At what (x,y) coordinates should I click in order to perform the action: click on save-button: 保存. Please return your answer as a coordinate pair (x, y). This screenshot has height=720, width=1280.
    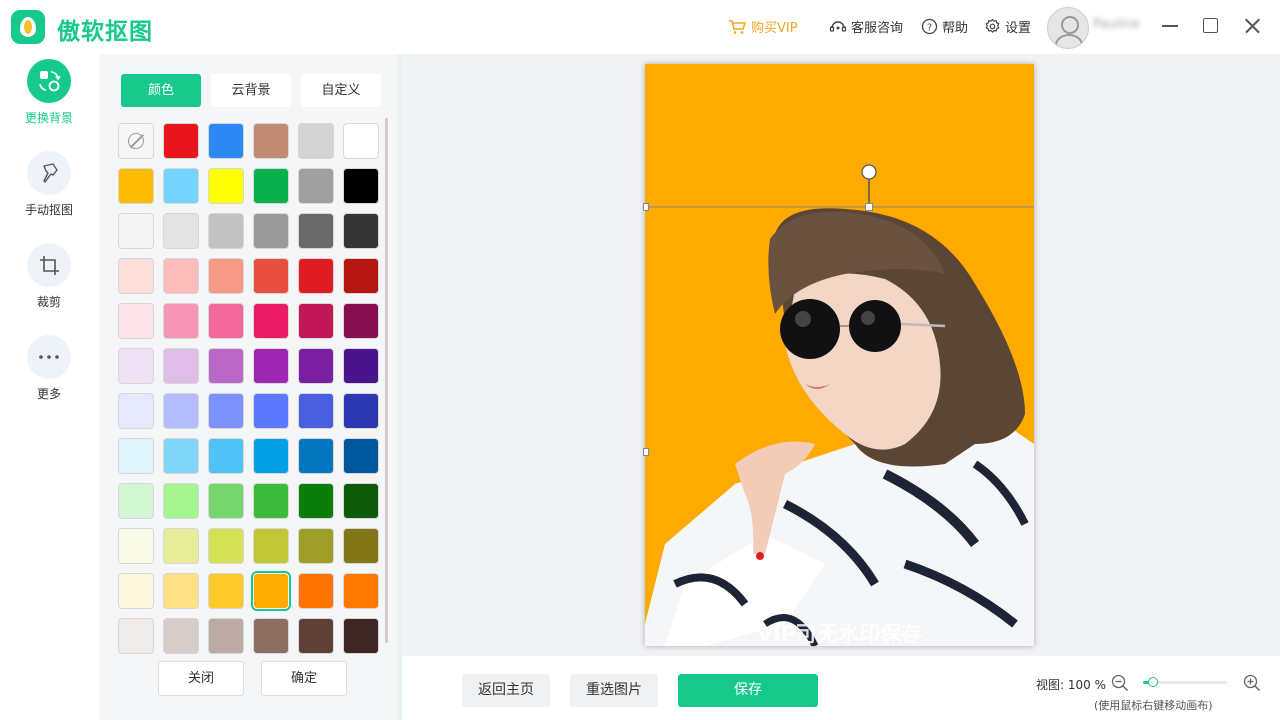
    Looking at the image, I should click on (748, 690).